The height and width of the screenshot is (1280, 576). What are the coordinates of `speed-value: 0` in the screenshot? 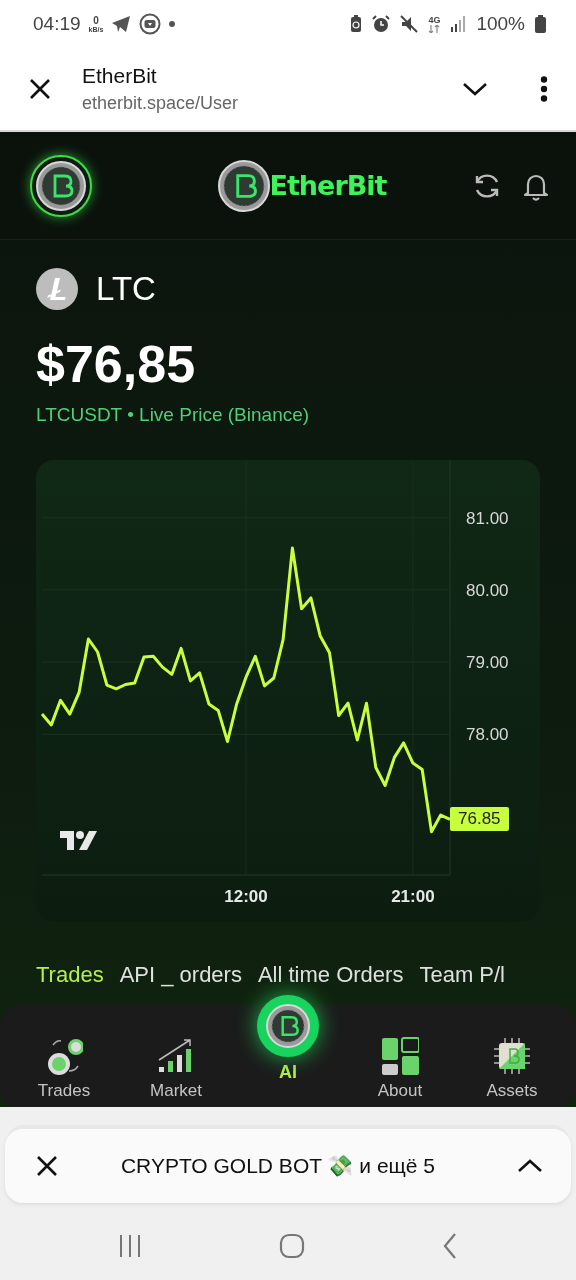 It's located at (96, 20).